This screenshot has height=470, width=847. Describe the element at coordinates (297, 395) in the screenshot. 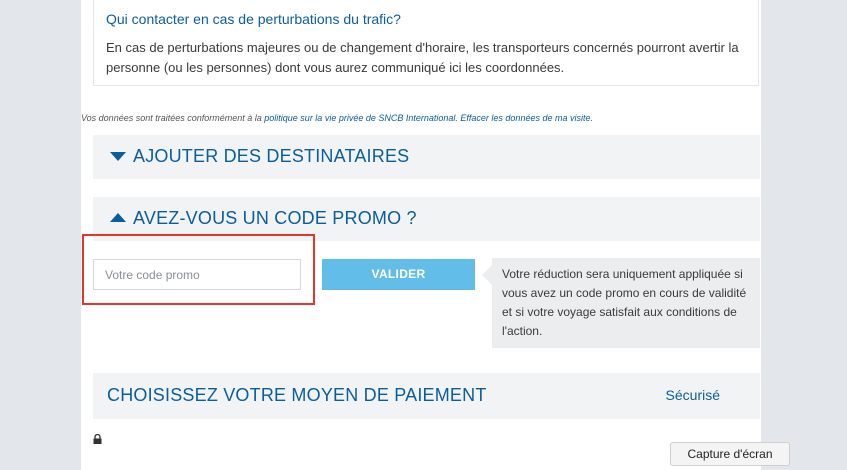

I see `payment-method-title: CHOISISSEZ VOTRE MOYEN DE PAIEMENT` at that location.